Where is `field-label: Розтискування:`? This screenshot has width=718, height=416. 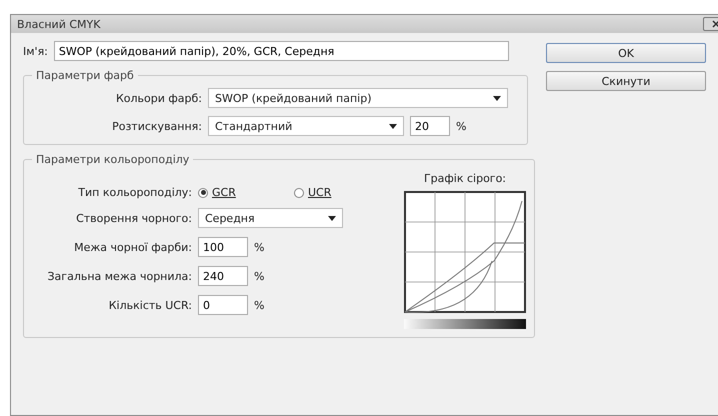
field-label: Розтискування: is located at coordinates (156, 126).